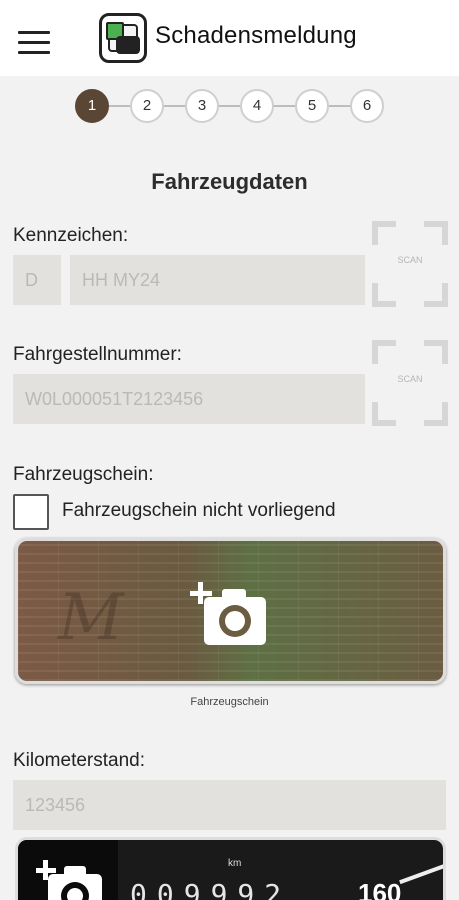 Image resolution: width=459 pixels, height=900 pixels. Describe the element at coordinates (34, 43) in the screenshot. I see `hamburger-menu-icon` at that location.